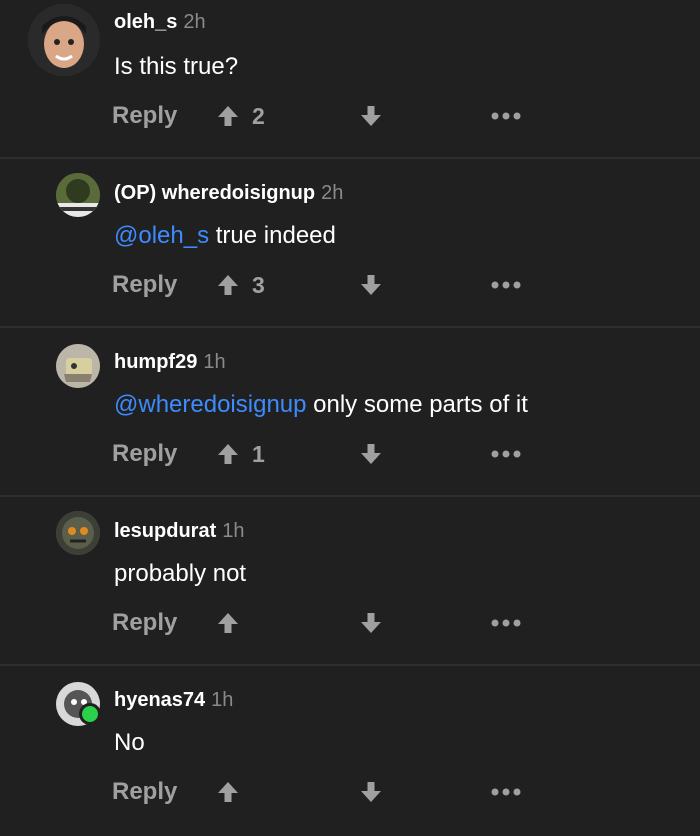  I want to click on comment-text: @wheredoisignup only some parts of it, so click(321, 405).